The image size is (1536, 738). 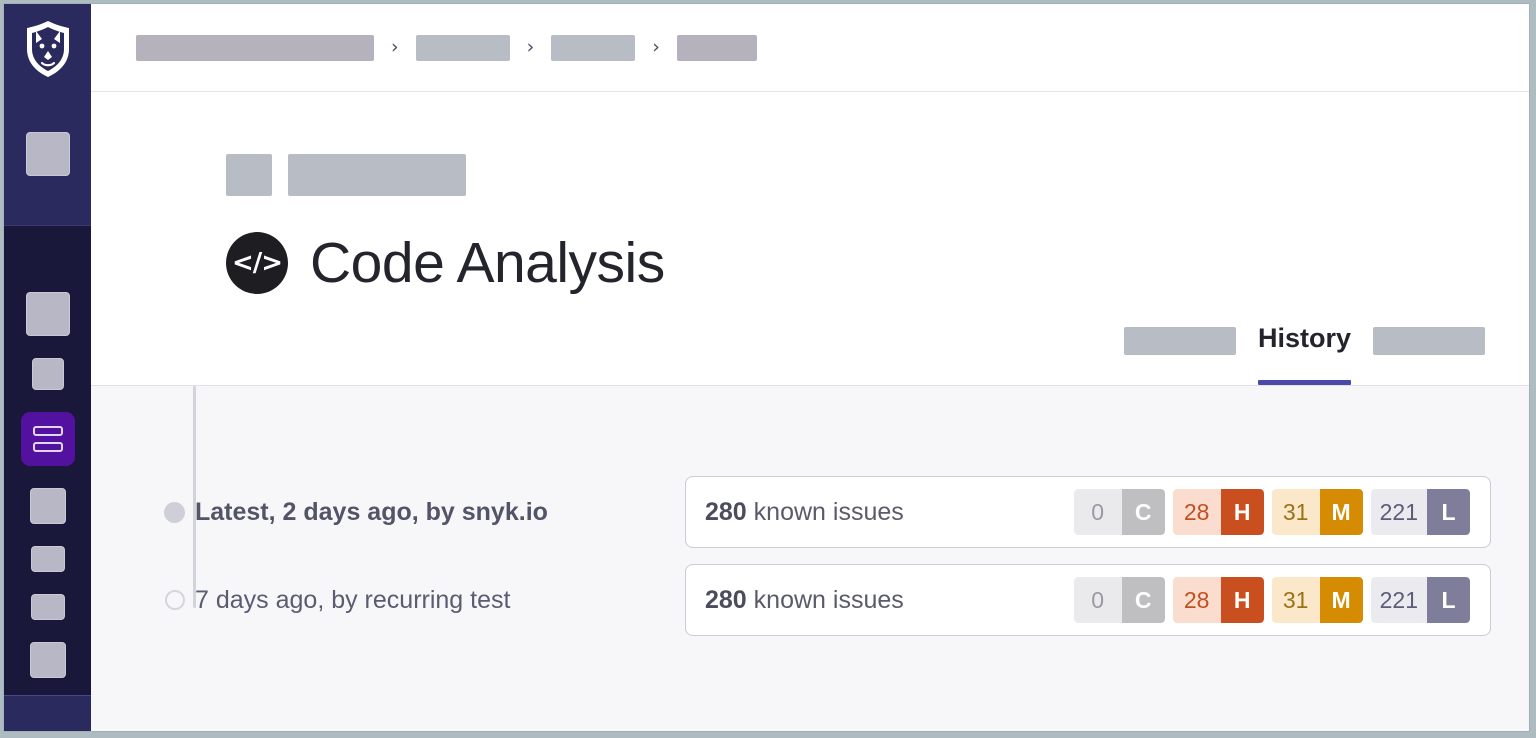 What do you see at coordinates (371, 511) in the screenshot?
I see `history-row-label: Latest, 2 days ago, by snyk.io` at bounding box center [371, 511].